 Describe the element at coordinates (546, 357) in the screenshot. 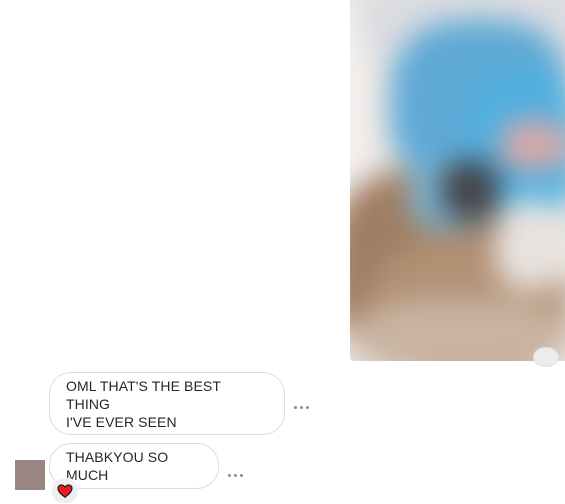

I see `photo-reaction-badge` at that location.